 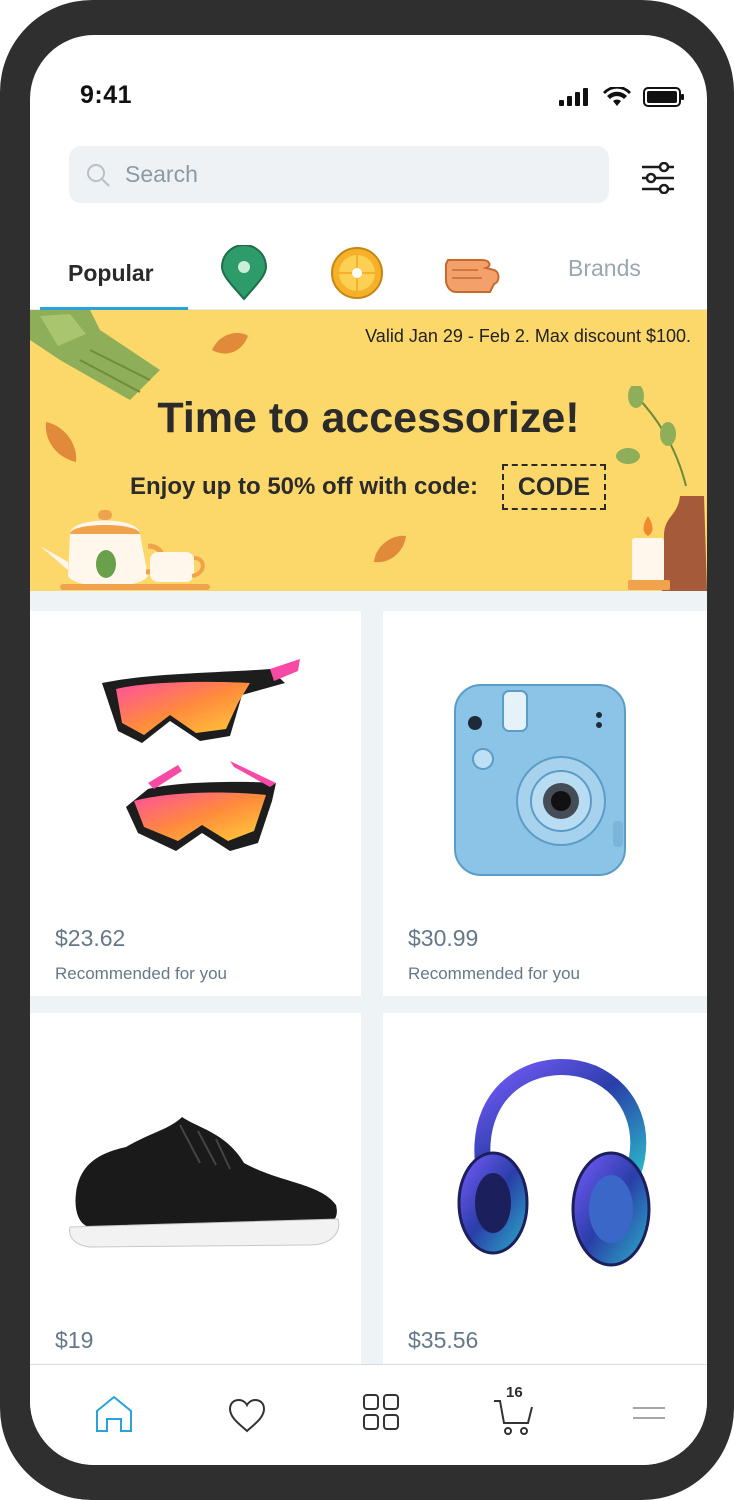 What do you see at coordinates (114, 1413) in the screenshot?
I see `home-icon` at bounding box center [114, 1413].